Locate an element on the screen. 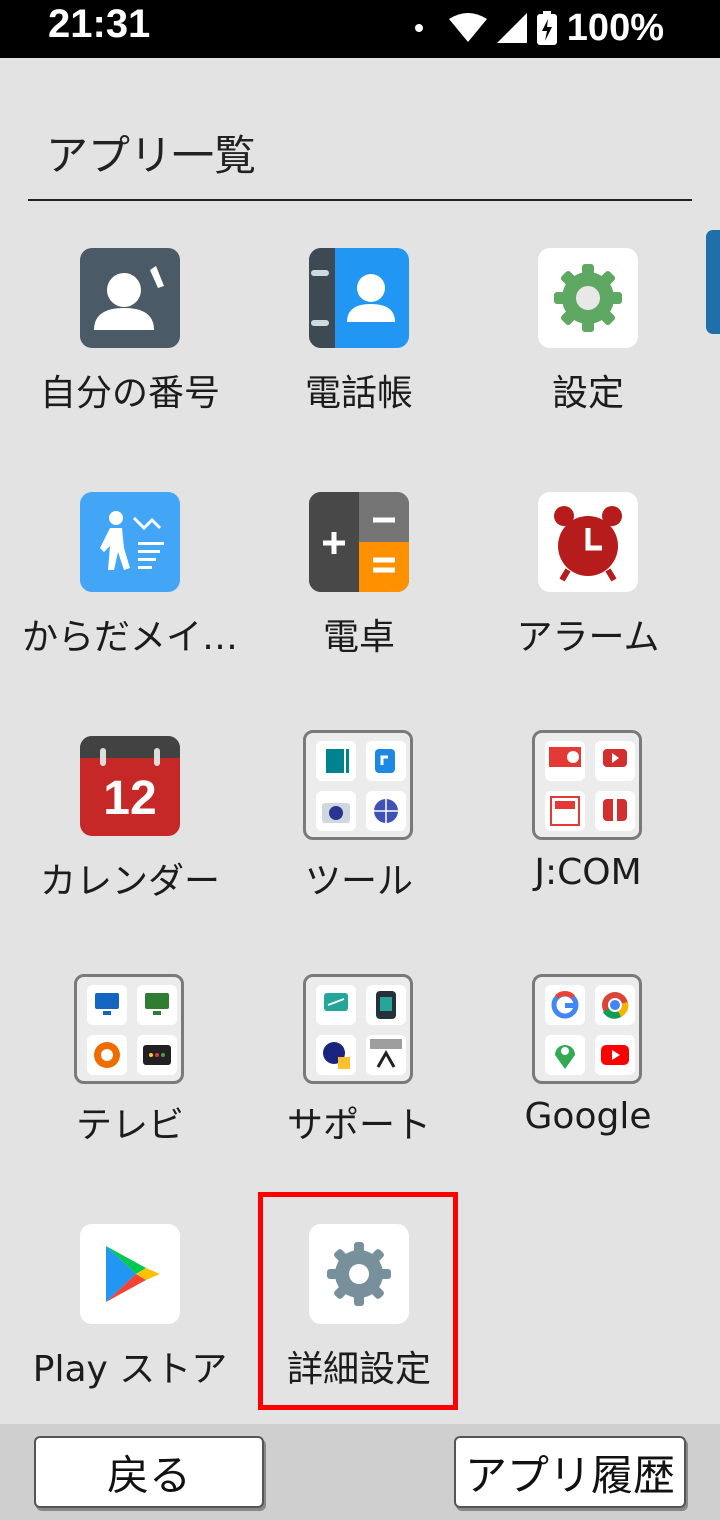  folder-tools: ツール is located at coordinates (359, 833).